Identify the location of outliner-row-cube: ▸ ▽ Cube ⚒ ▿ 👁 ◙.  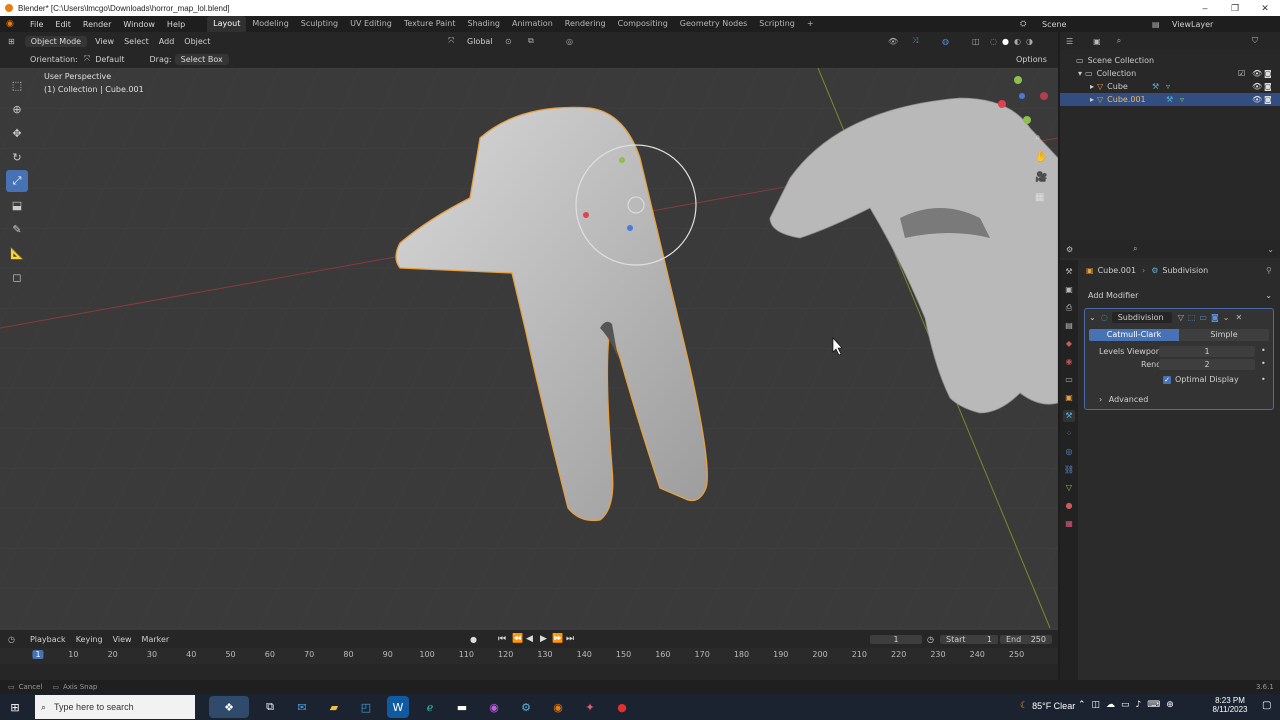
(1170, 86).